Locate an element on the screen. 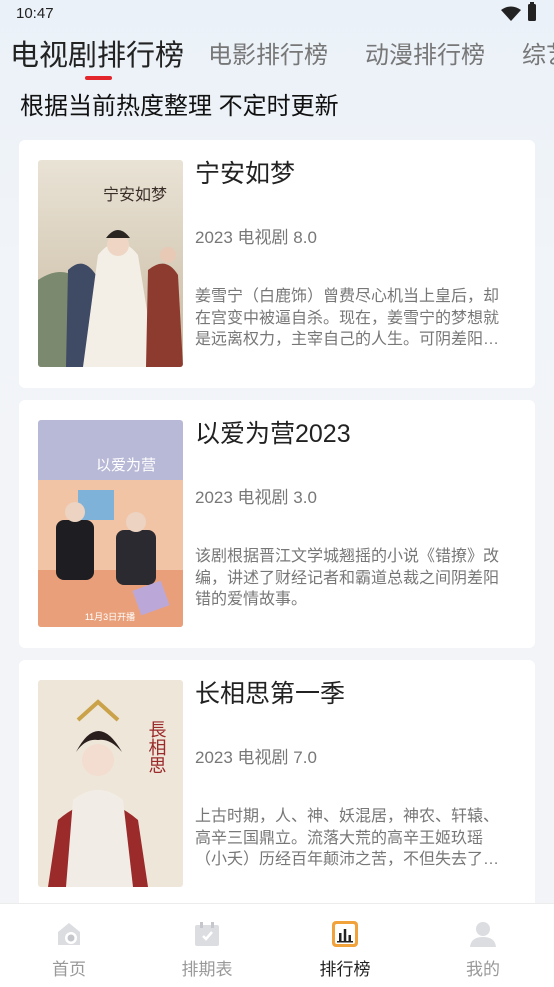 Image resolution: width=554 pixels, height=987 pixels. bottom-nav: 首页 排期表 排行榜 我的 is located at coordinates (277, 945).